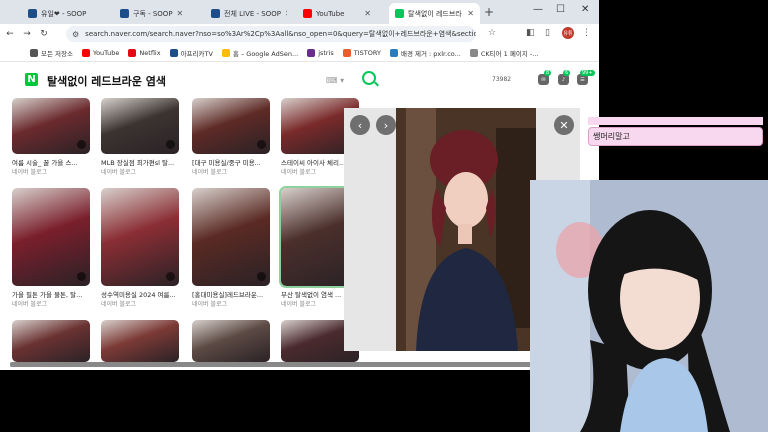  Describe the element at coordinates (360, 125) in the screenshot. I see `previous-image-button: ‹` at that location.